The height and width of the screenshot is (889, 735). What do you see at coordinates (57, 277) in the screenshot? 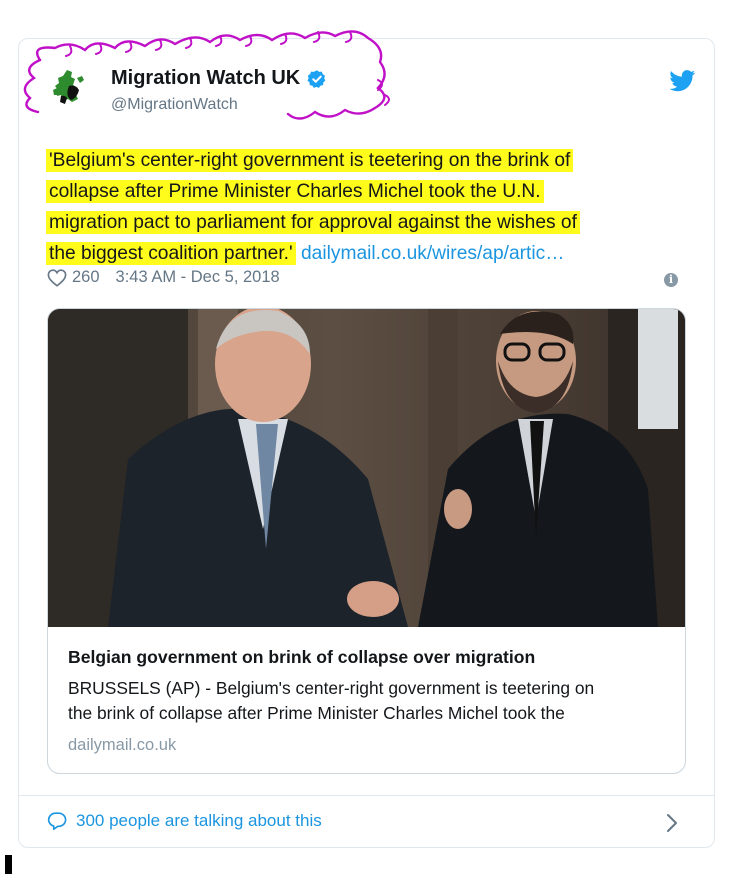
I see `heart-icon` at bounding box center [57, 277].